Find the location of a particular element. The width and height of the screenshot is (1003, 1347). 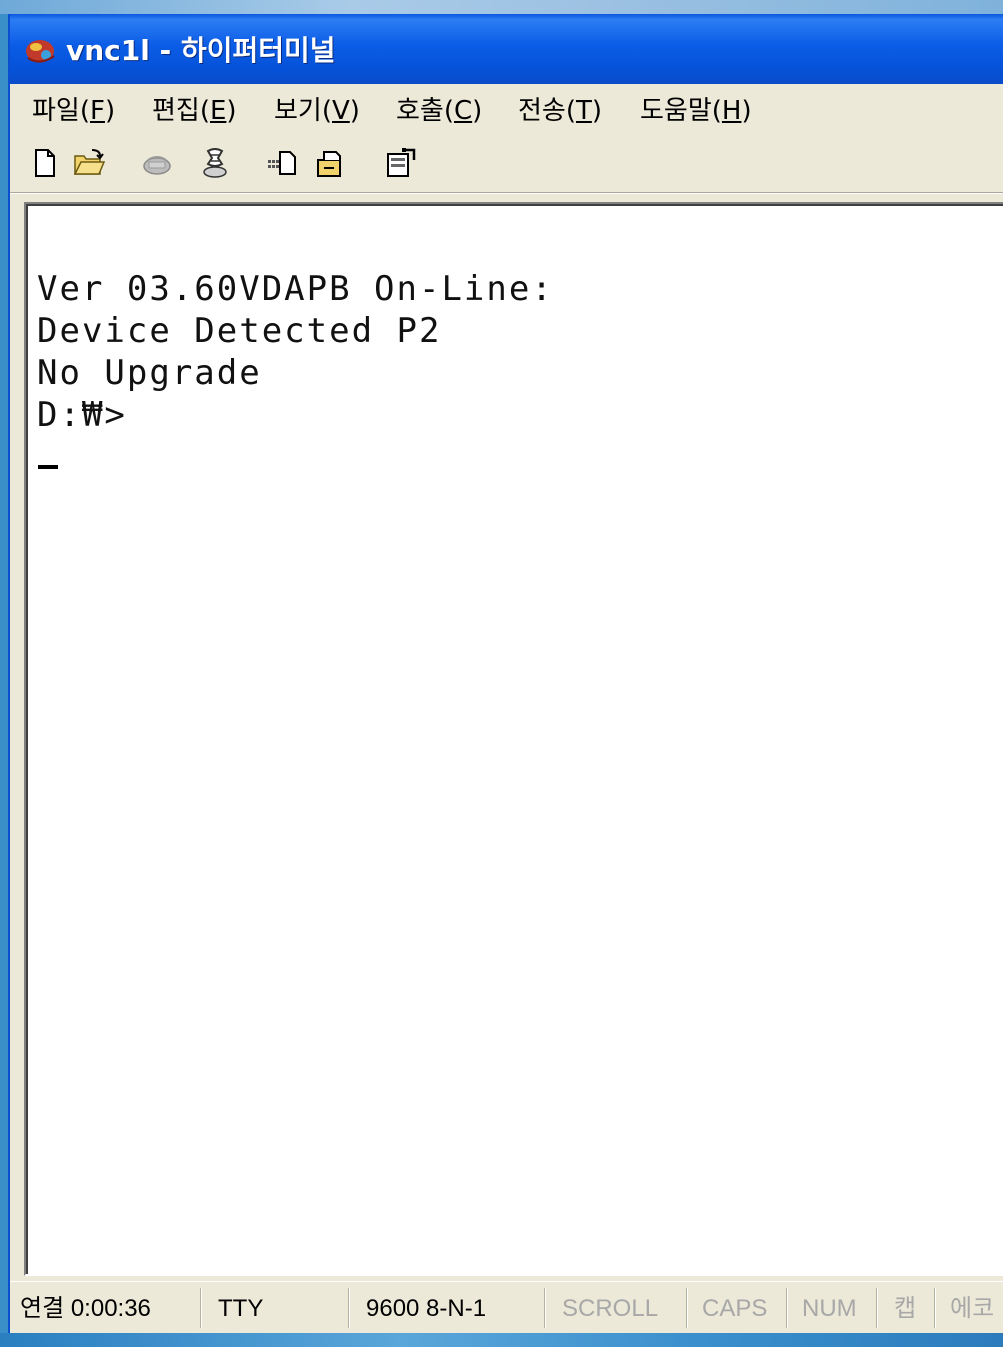

status-scroll: SCROLL is located at coordinates (610, 1308).